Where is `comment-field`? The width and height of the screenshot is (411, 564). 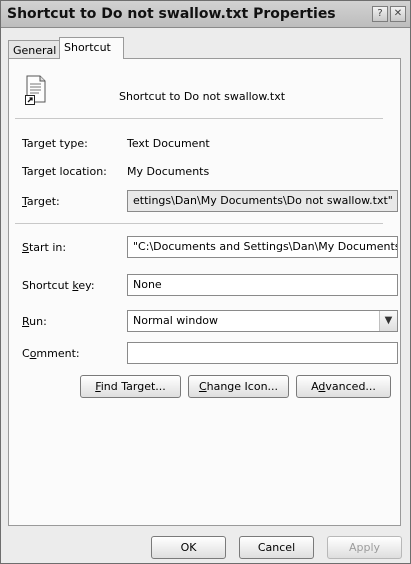 comment-field is located at coordinates (262, 353).